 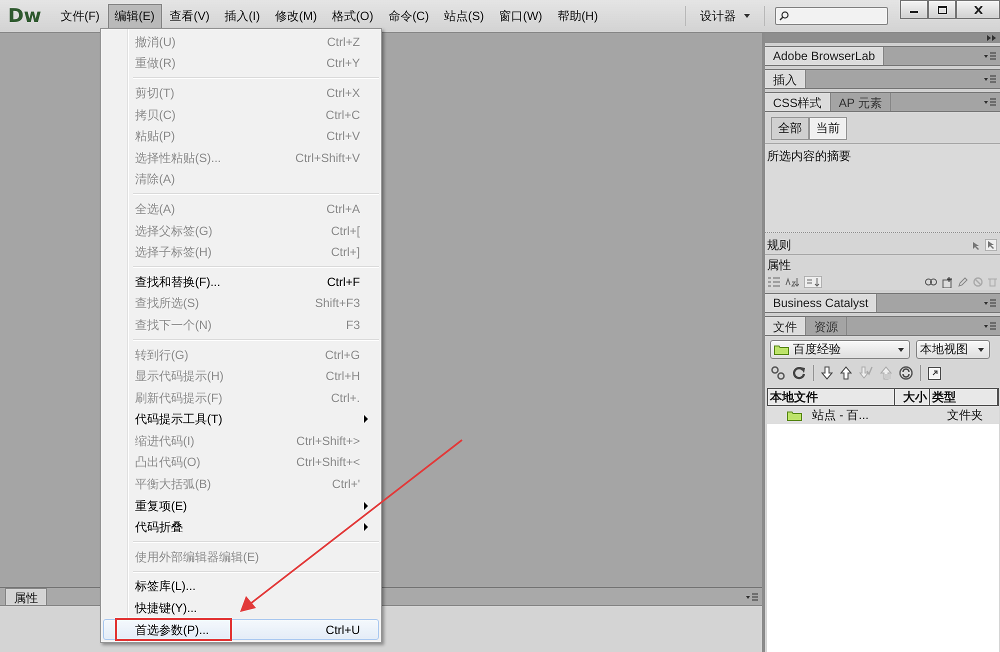 What do you see at coordinates (343, 376) in the screenshot?
I see `shortcut-label: Ctrl+H` at bounding box center [343, 376].